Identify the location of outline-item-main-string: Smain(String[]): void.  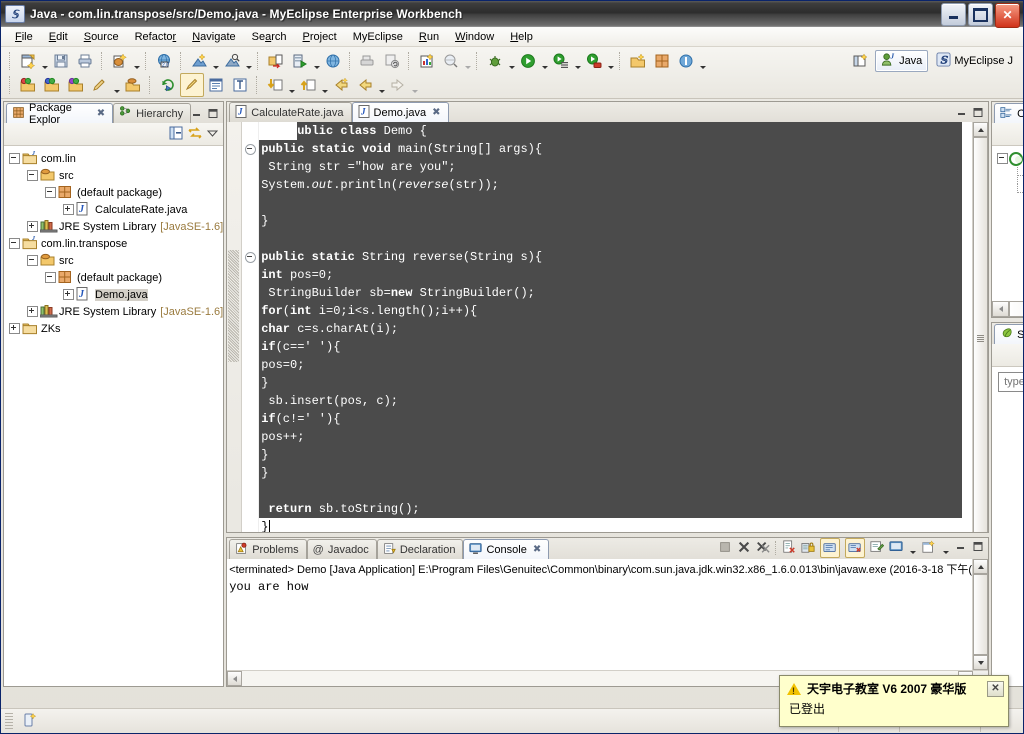
(1009, 175).